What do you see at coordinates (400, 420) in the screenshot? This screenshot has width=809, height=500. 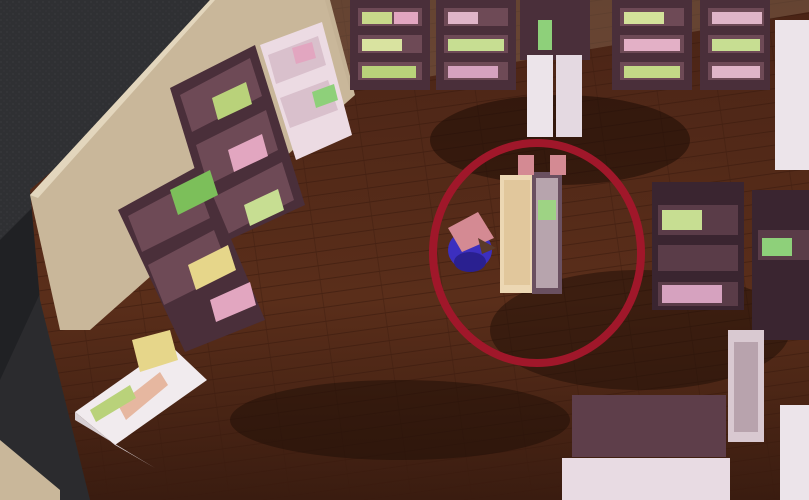 I see `shadow` at bounding box center [400, 420].